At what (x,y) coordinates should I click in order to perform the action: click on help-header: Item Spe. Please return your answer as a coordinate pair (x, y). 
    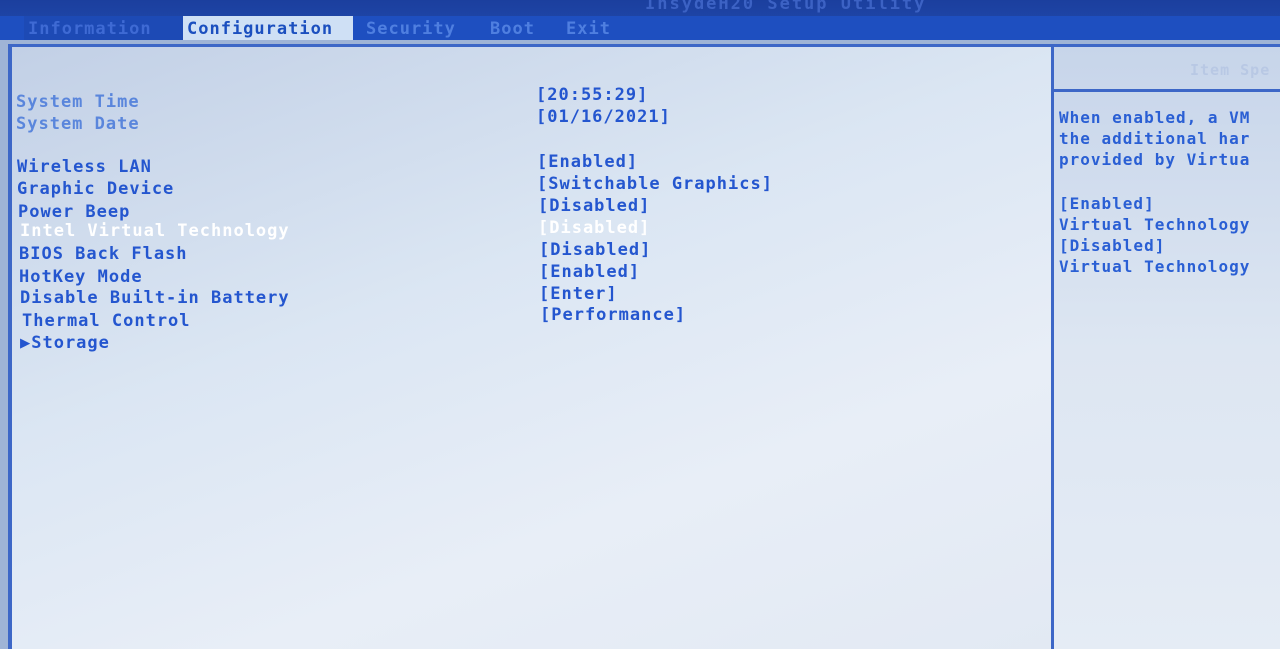
    Looking at the image, I should click on (1167, 69).